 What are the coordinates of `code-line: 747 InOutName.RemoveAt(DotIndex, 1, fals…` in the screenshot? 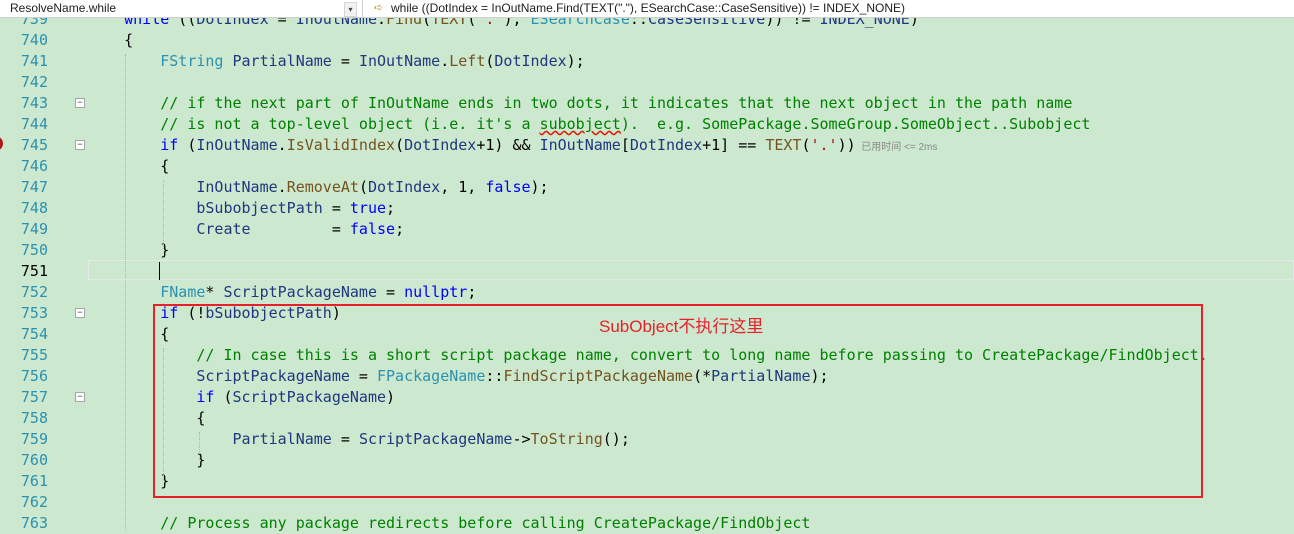 It's located at (647, 187).